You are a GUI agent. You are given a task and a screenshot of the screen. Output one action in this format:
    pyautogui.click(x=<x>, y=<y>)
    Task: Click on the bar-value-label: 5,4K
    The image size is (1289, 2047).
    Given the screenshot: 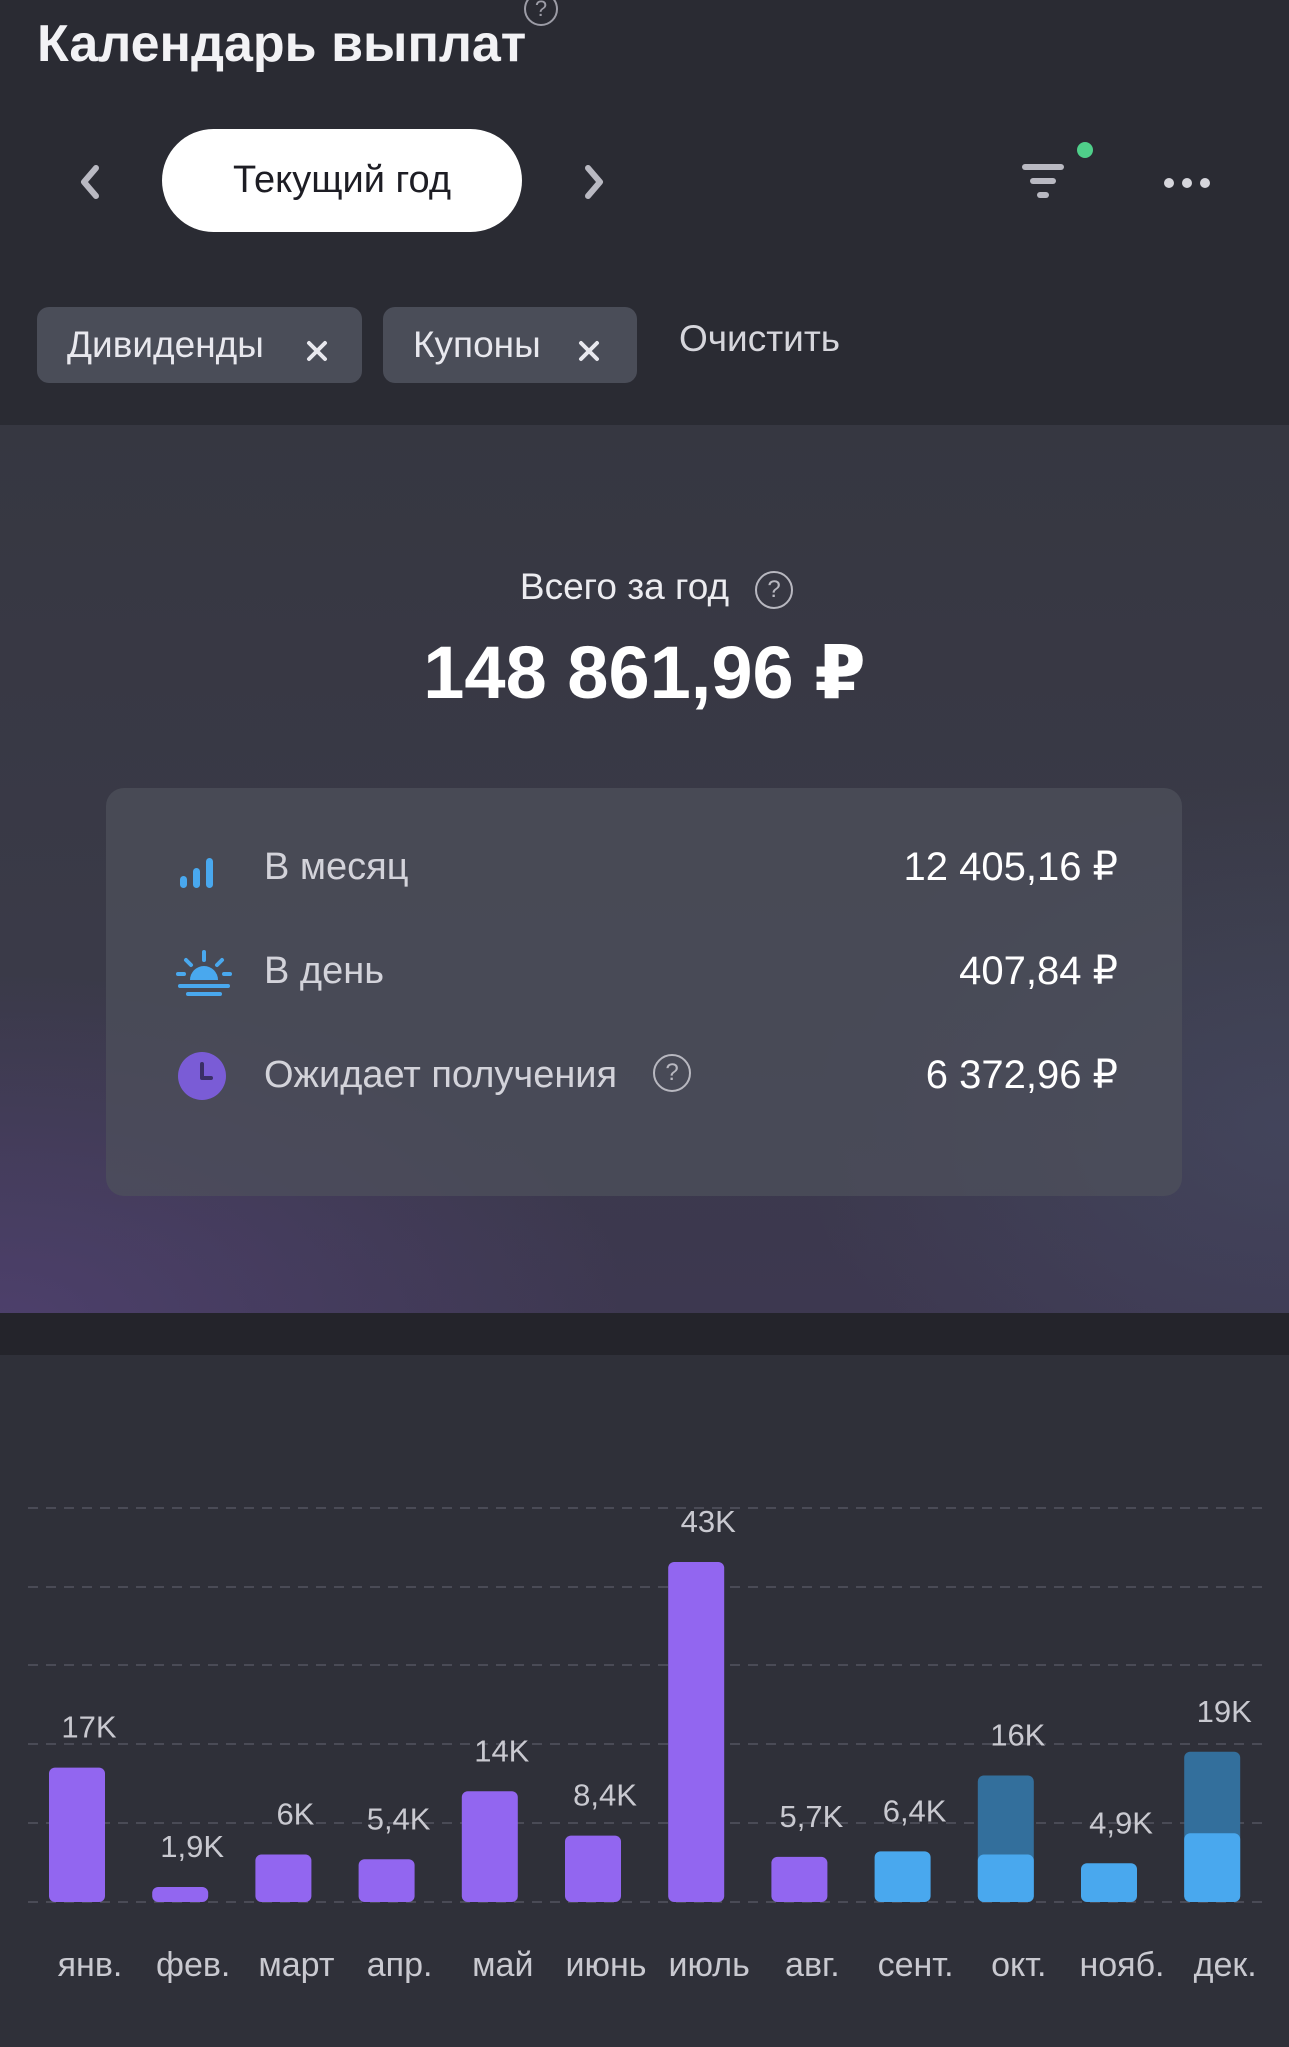 What is the action you would take?
    pyautogui.click(x=399, y=1818)
    